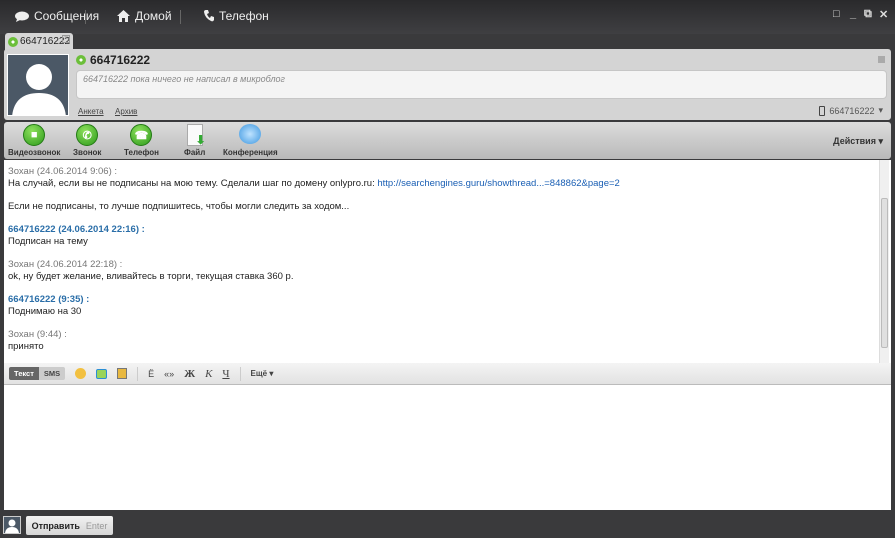  I want to click on mode-sms-button: SMS, so click(52, 373).